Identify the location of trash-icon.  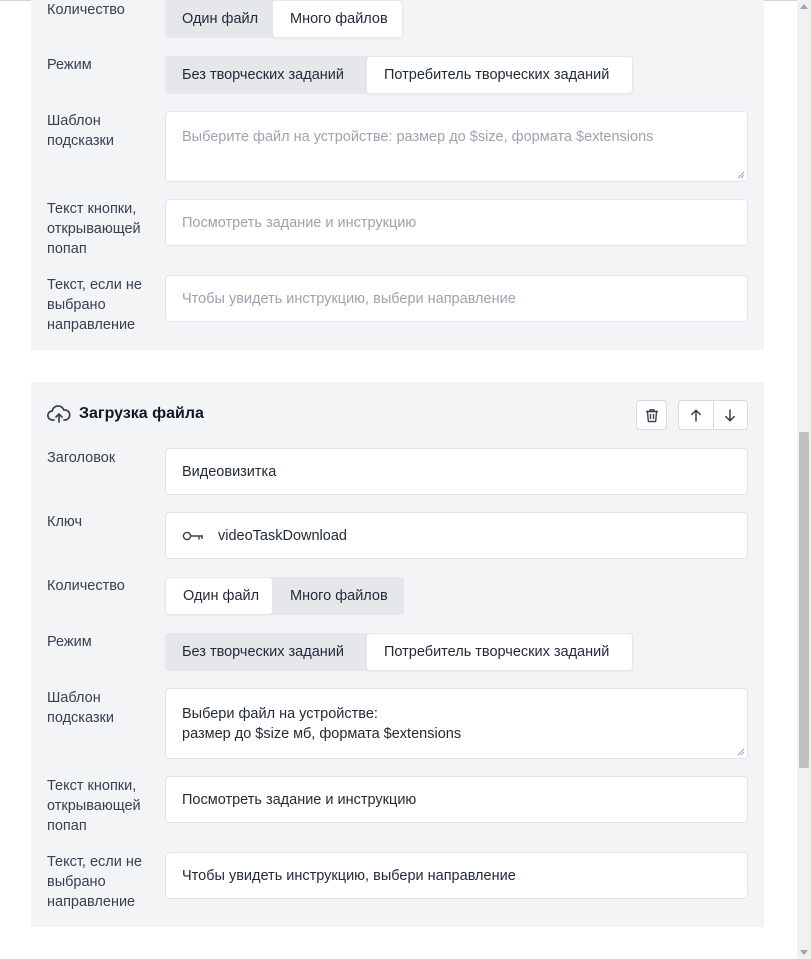
(651, 415).